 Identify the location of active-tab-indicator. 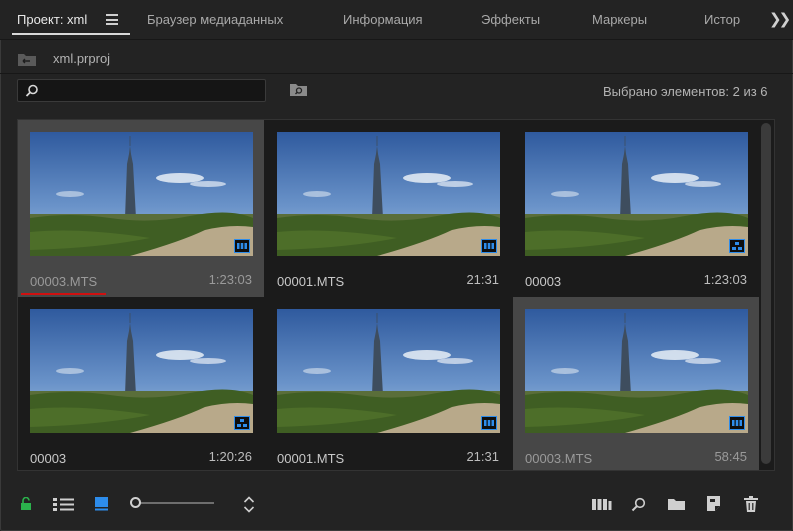
(71, 34).